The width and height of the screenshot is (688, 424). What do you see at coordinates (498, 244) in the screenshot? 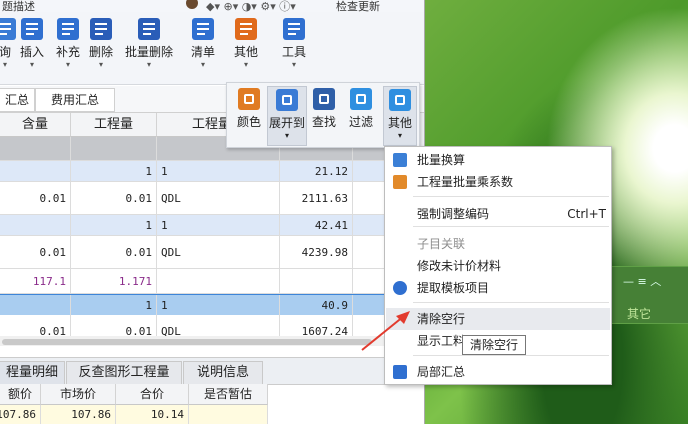
I see `menu-item-3: 子目关联` at bounding box center [498, 244].